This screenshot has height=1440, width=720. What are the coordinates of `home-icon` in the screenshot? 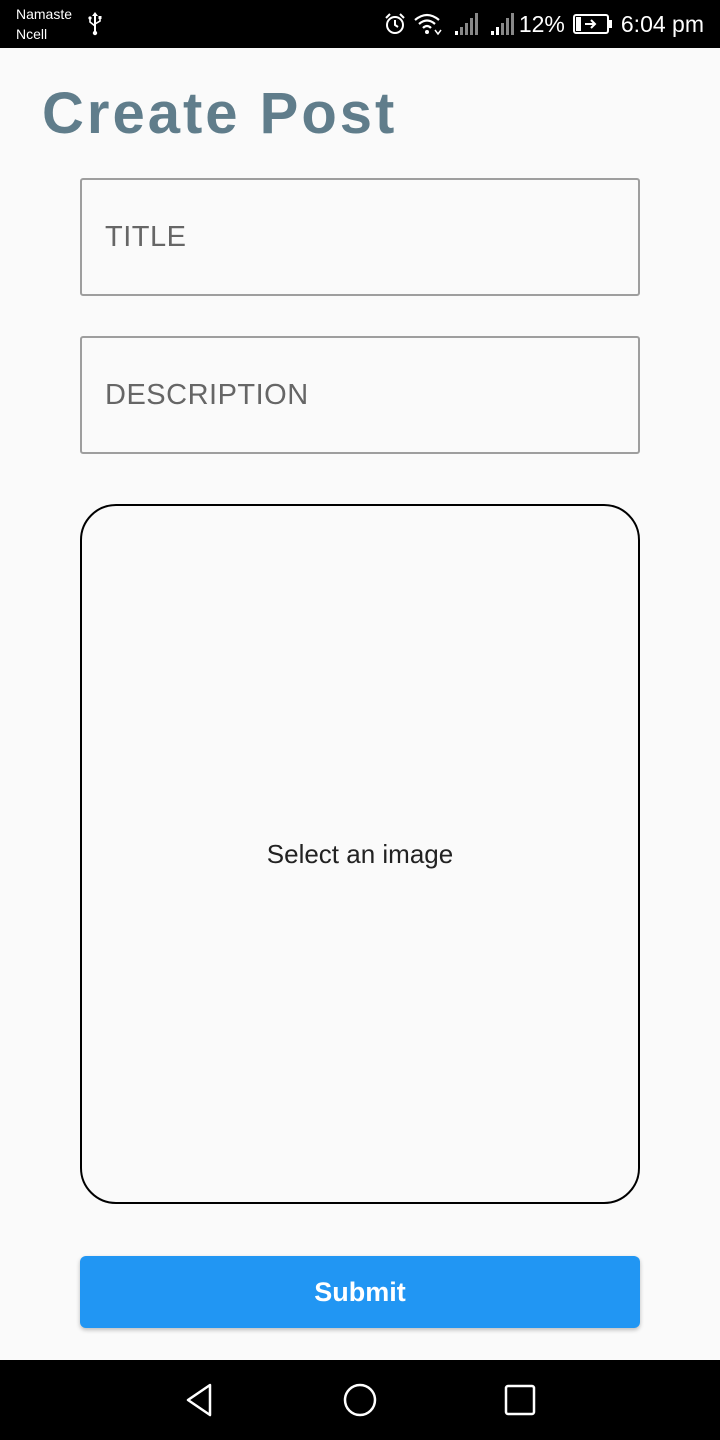 It's located at (360, 1400).